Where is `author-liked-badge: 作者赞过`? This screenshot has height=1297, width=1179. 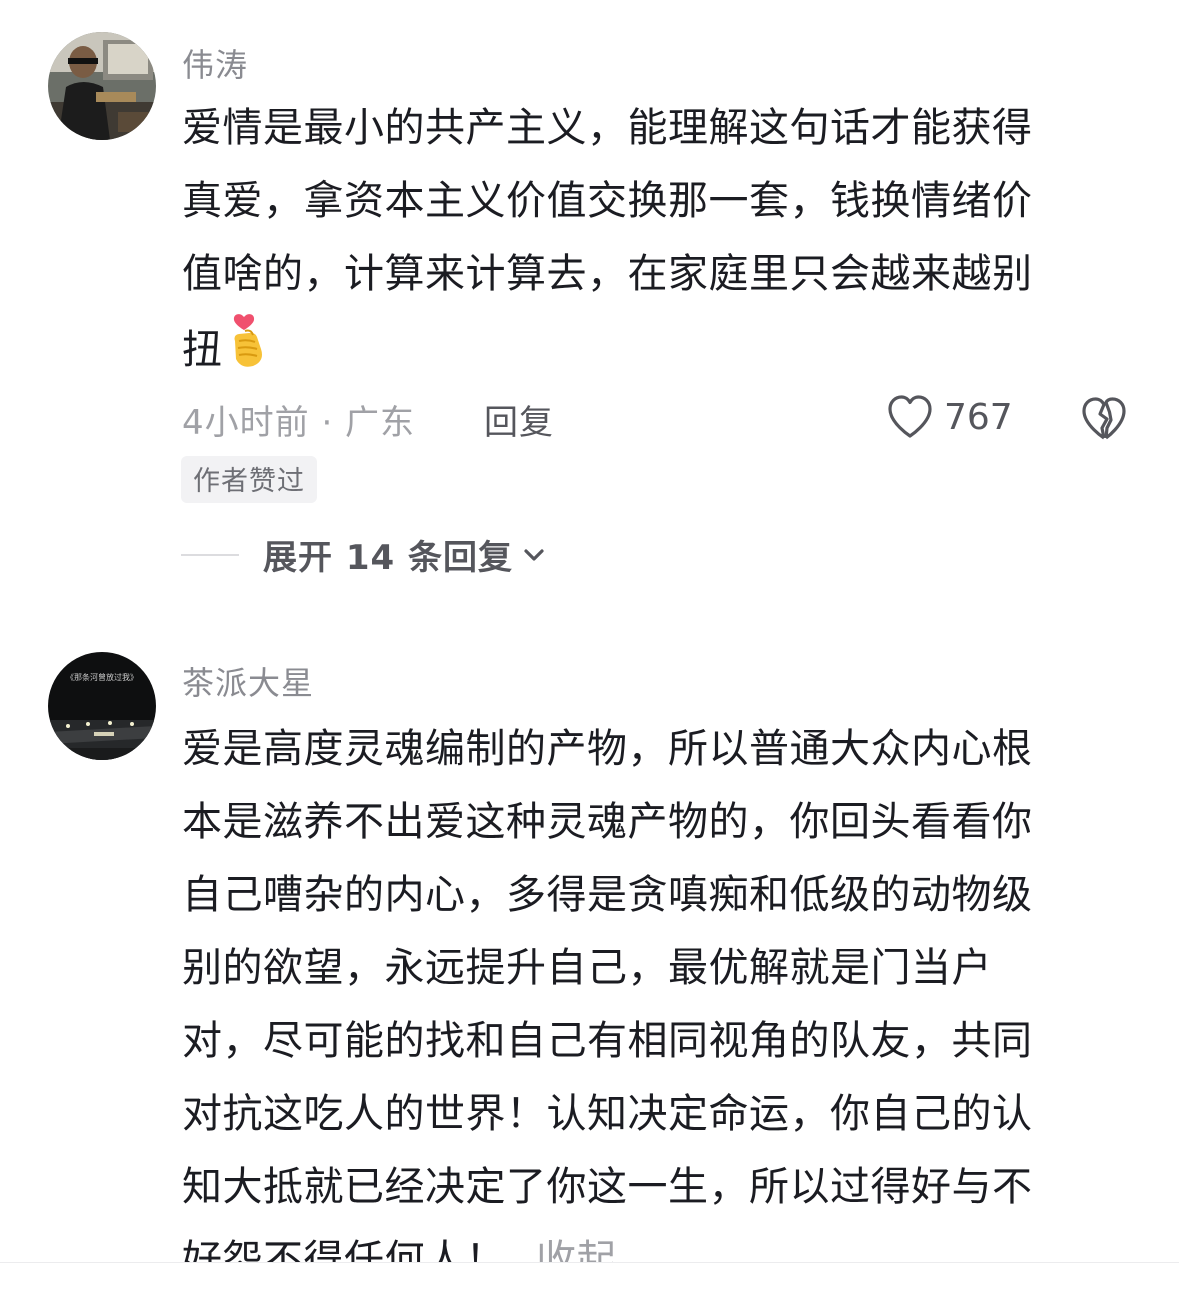 author-liked-badge: 作者赞过 is located at coordinates (249, 479).